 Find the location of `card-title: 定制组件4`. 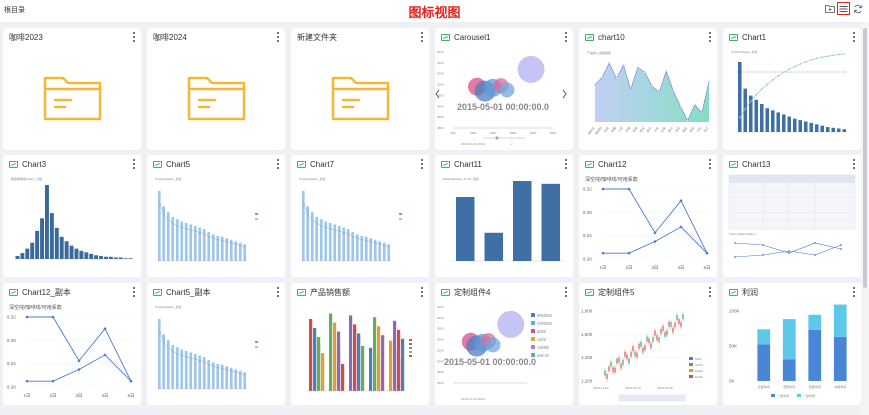

card-title: 定制组件4 is located at coordinates (472, 292).